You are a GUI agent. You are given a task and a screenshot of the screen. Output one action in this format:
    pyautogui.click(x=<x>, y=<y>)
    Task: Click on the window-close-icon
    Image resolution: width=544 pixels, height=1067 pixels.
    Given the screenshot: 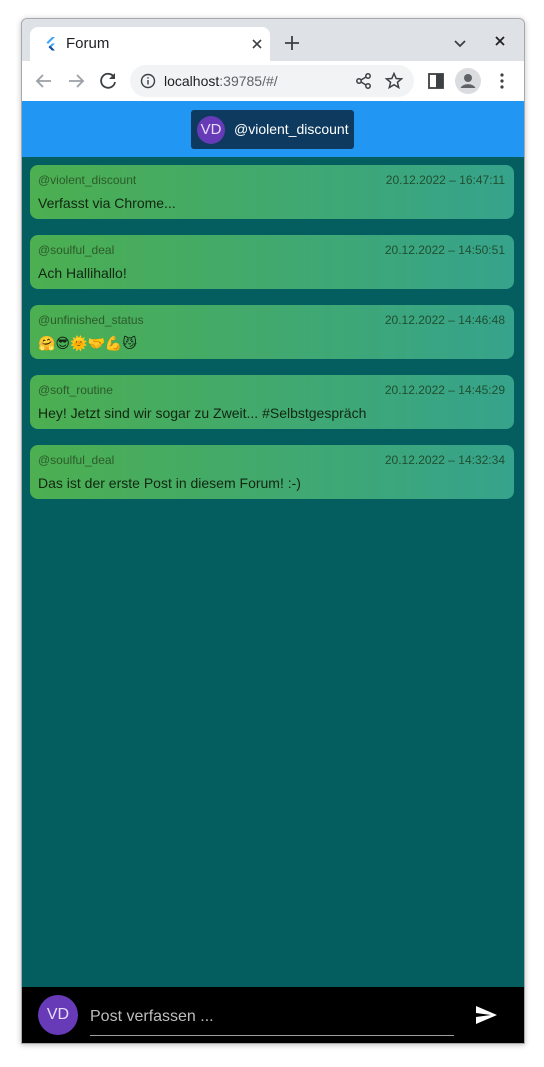 What is the action you would take?
    pyautogui.click(x=500, y=41)
    